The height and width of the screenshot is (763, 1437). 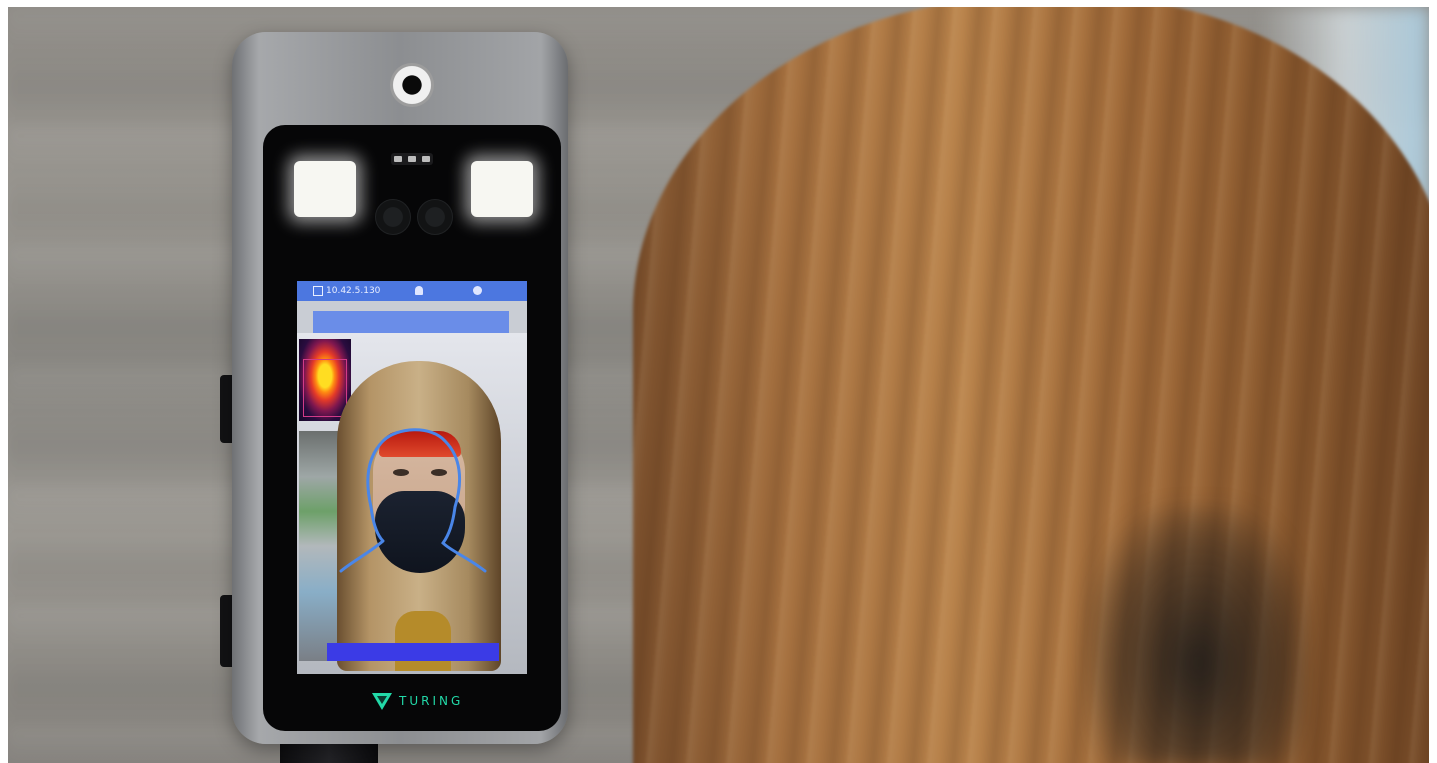 I want to click on left-illumination-light, so click(x=325, y=189).